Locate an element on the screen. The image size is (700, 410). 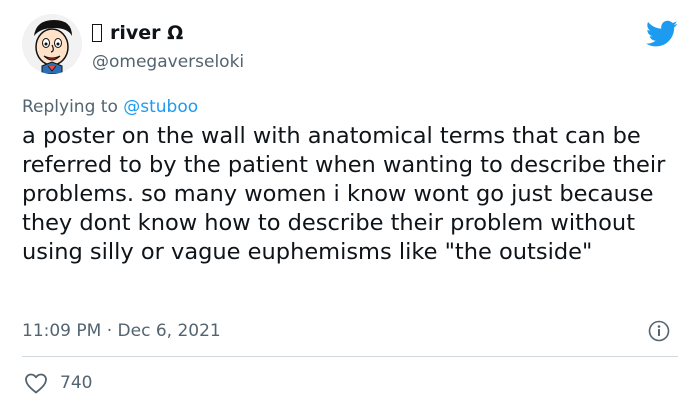
cartoon-face-avatar is located at coordinates (52, 44).